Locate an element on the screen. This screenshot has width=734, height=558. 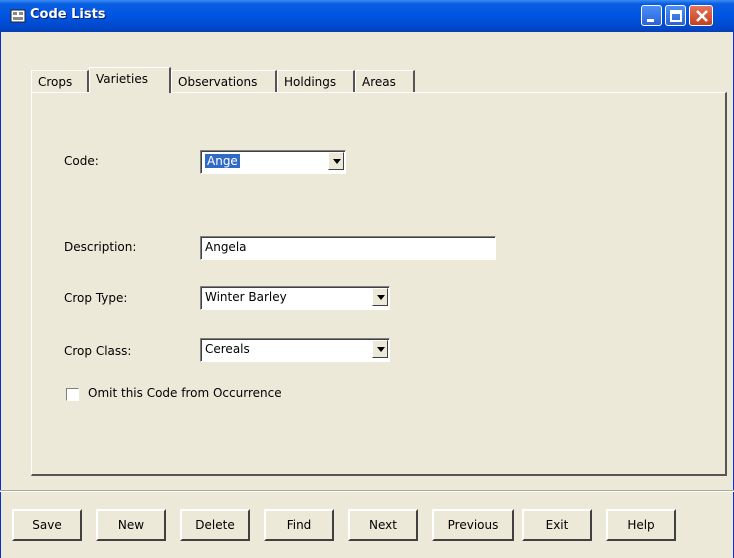
maximize-icon is located at coordinates (676, 16).